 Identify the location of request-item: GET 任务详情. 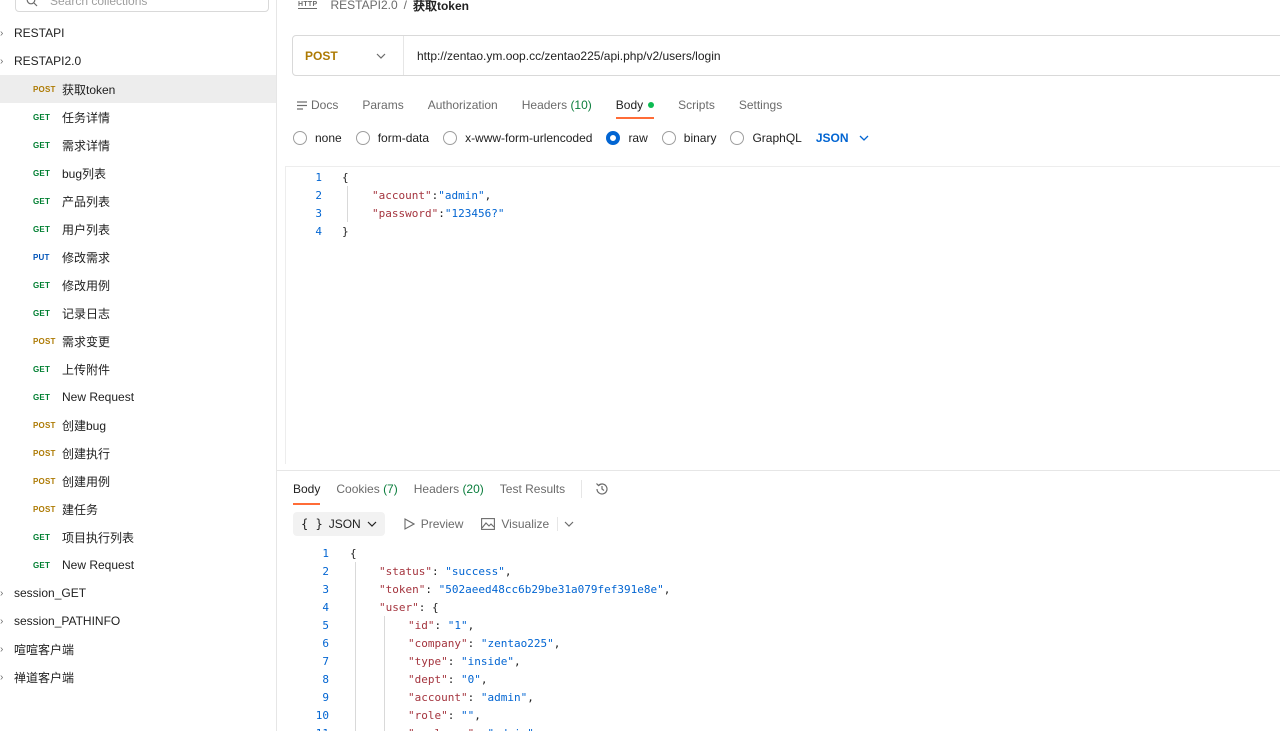
(138, 117).